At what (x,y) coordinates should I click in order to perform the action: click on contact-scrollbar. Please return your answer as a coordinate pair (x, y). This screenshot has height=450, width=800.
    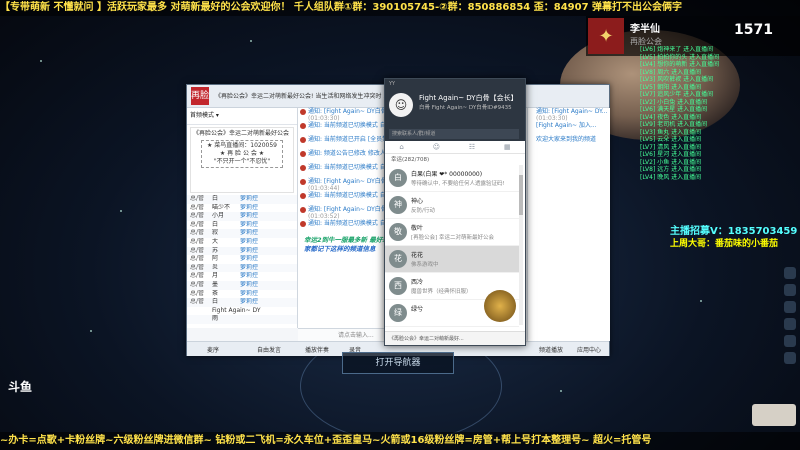
    Looking at the image, I should click on (521, 245).